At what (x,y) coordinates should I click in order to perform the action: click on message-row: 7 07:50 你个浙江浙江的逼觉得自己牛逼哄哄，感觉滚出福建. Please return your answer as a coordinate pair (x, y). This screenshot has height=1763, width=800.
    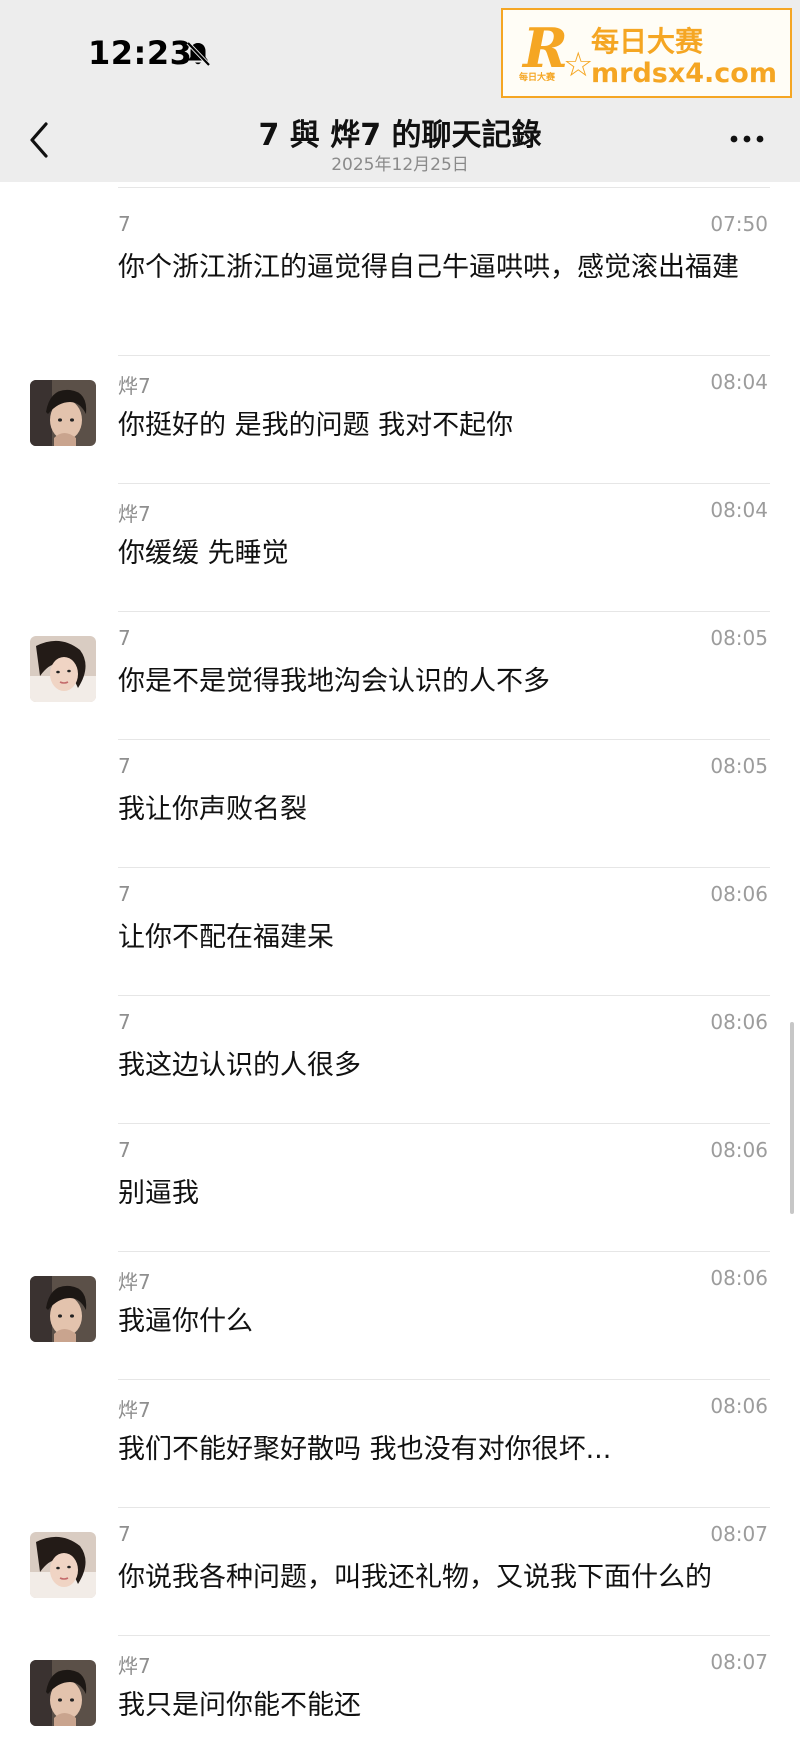
    Looking at the image, I should click on (400, 268).